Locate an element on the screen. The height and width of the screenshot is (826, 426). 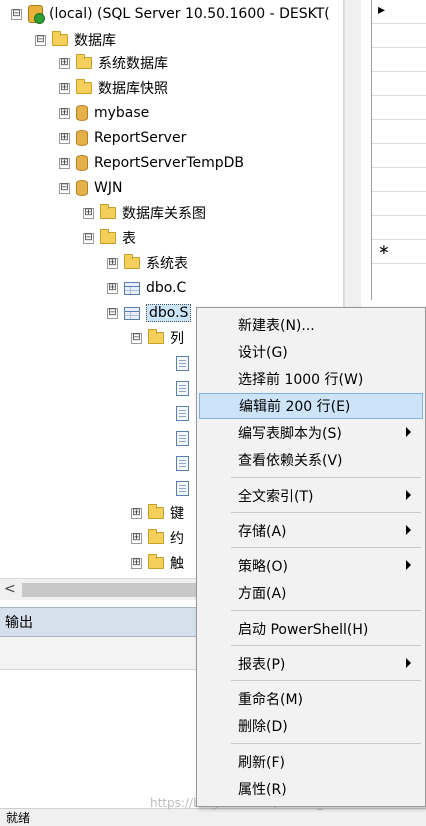
status-bar: 就绪 is located at coordinates (213, 817).